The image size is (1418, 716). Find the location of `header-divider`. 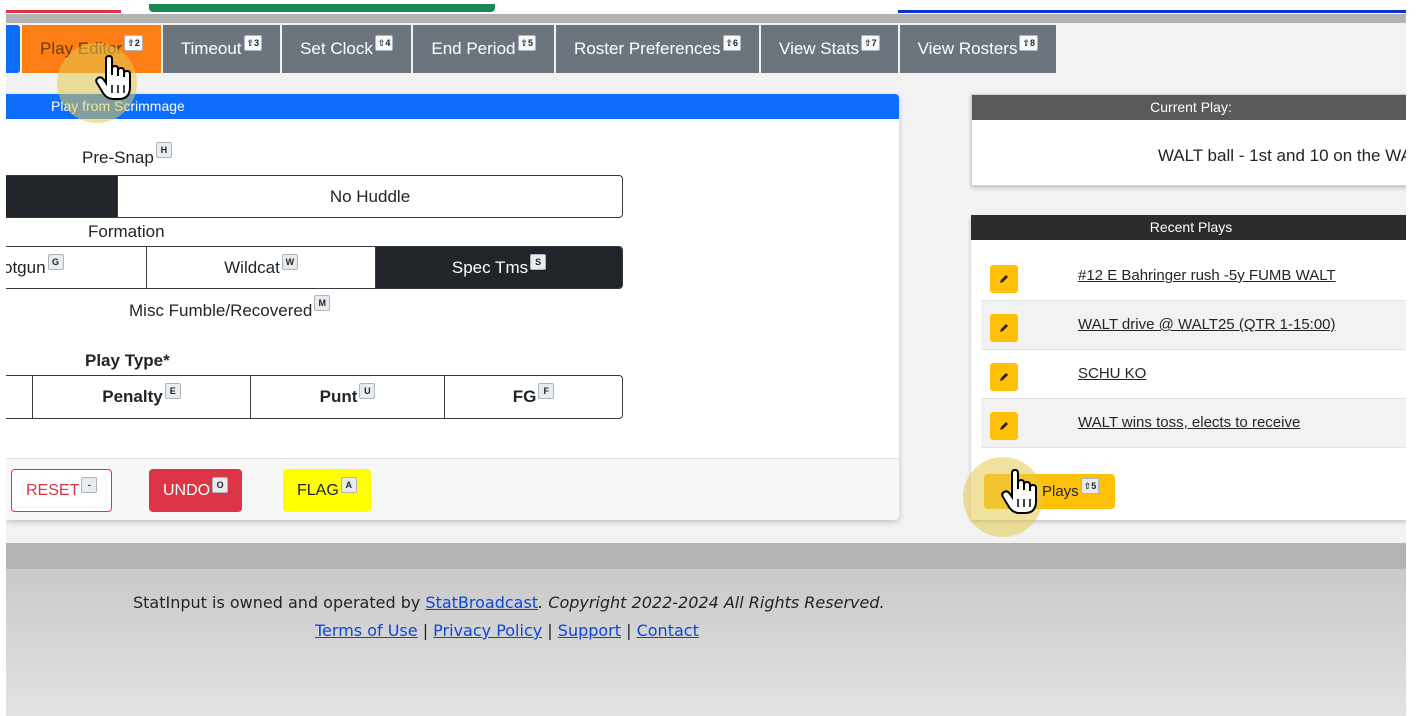

header-divider is located at coordinates (706, 18).